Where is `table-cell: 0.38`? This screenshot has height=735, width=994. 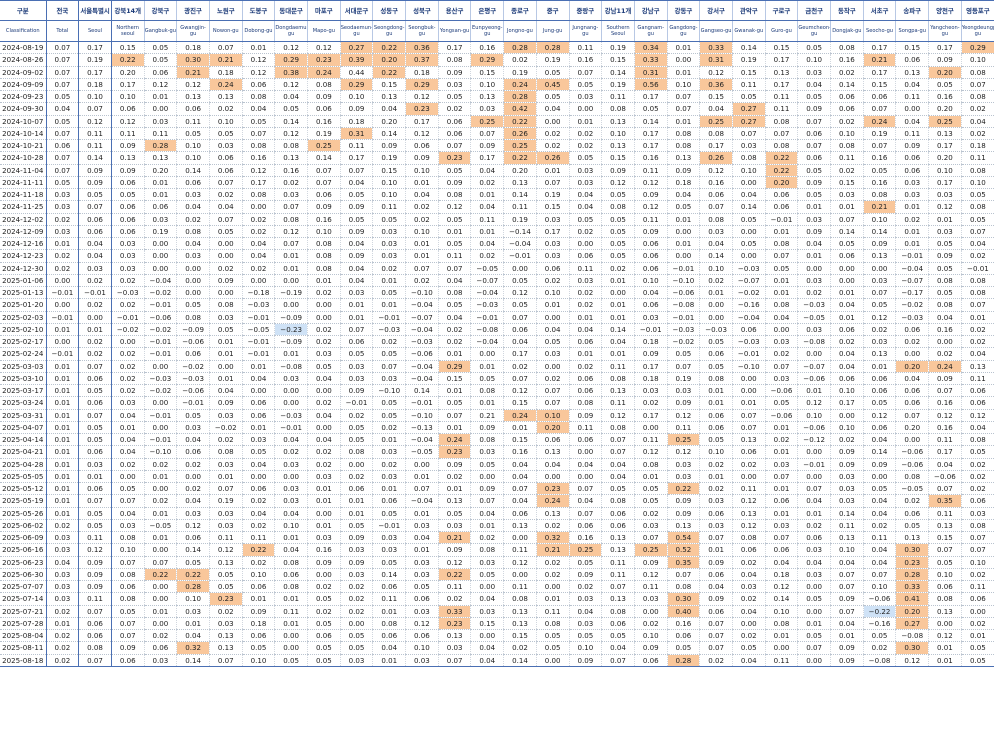
table-cell: 0.38 is located at coordinates (291, 72).